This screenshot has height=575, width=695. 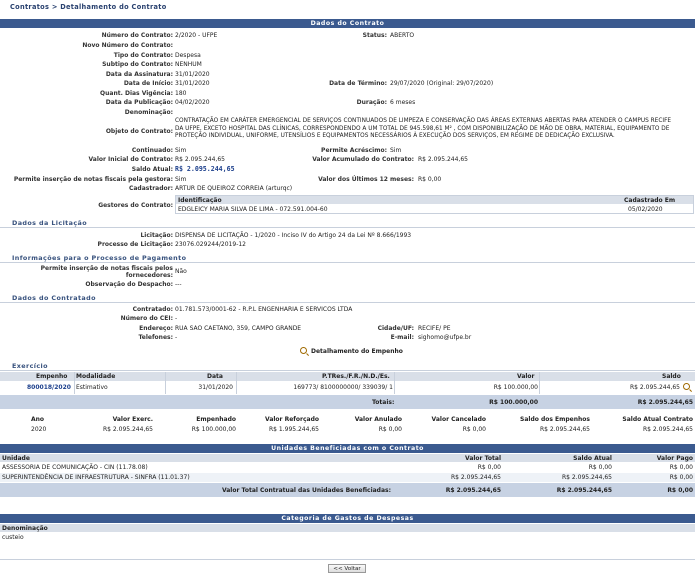 I want to click on ex-reforcado: R$ 1.995.244,65, so click(x=294, y=429).